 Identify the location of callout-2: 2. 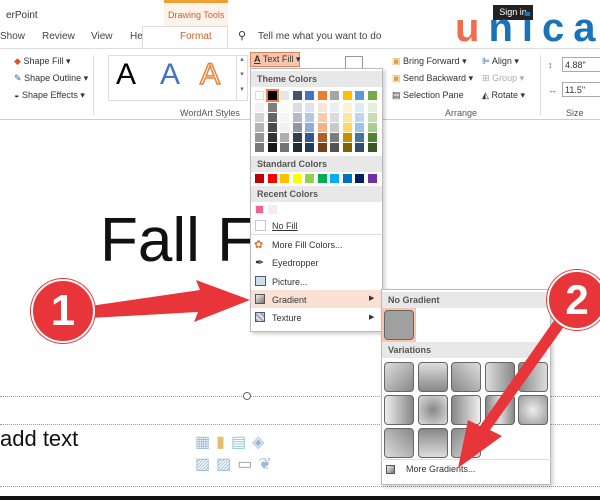
(573, 300).